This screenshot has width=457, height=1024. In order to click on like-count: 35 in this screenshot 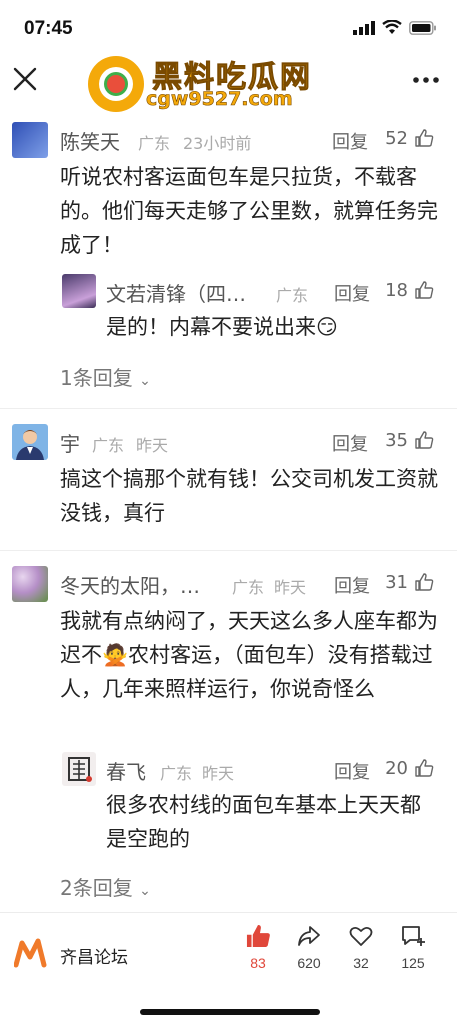, I will do `click(396, 440)`.